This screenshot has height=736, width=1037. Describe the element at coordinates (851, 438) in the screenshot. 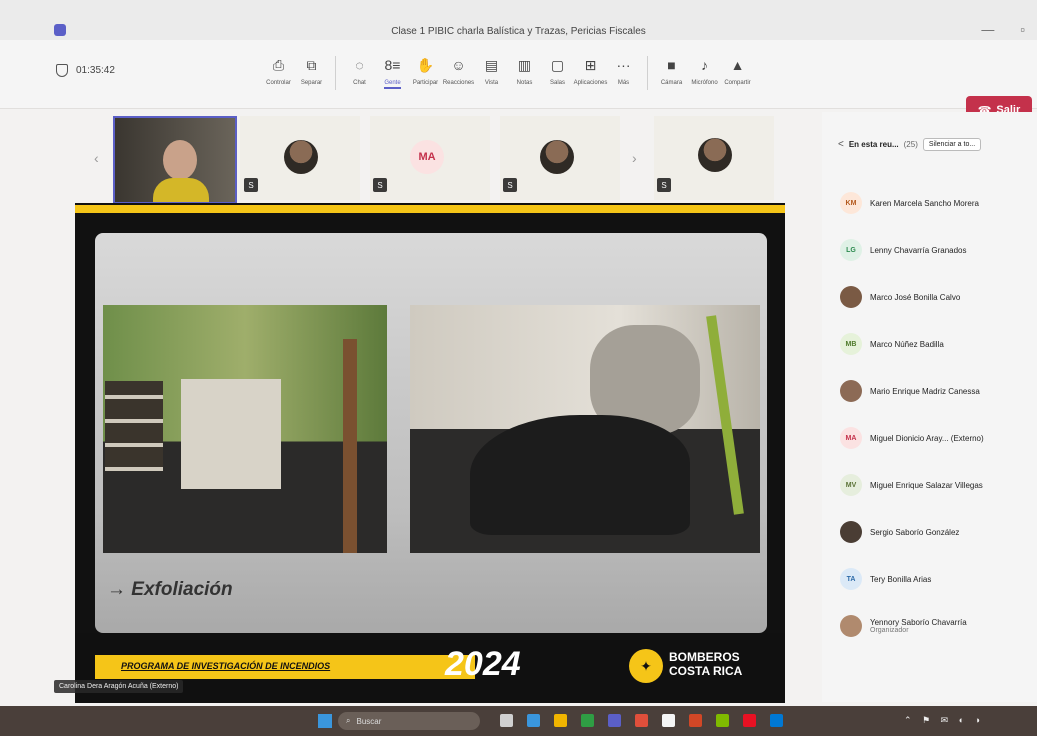

I see `avatar: MA` at that location.